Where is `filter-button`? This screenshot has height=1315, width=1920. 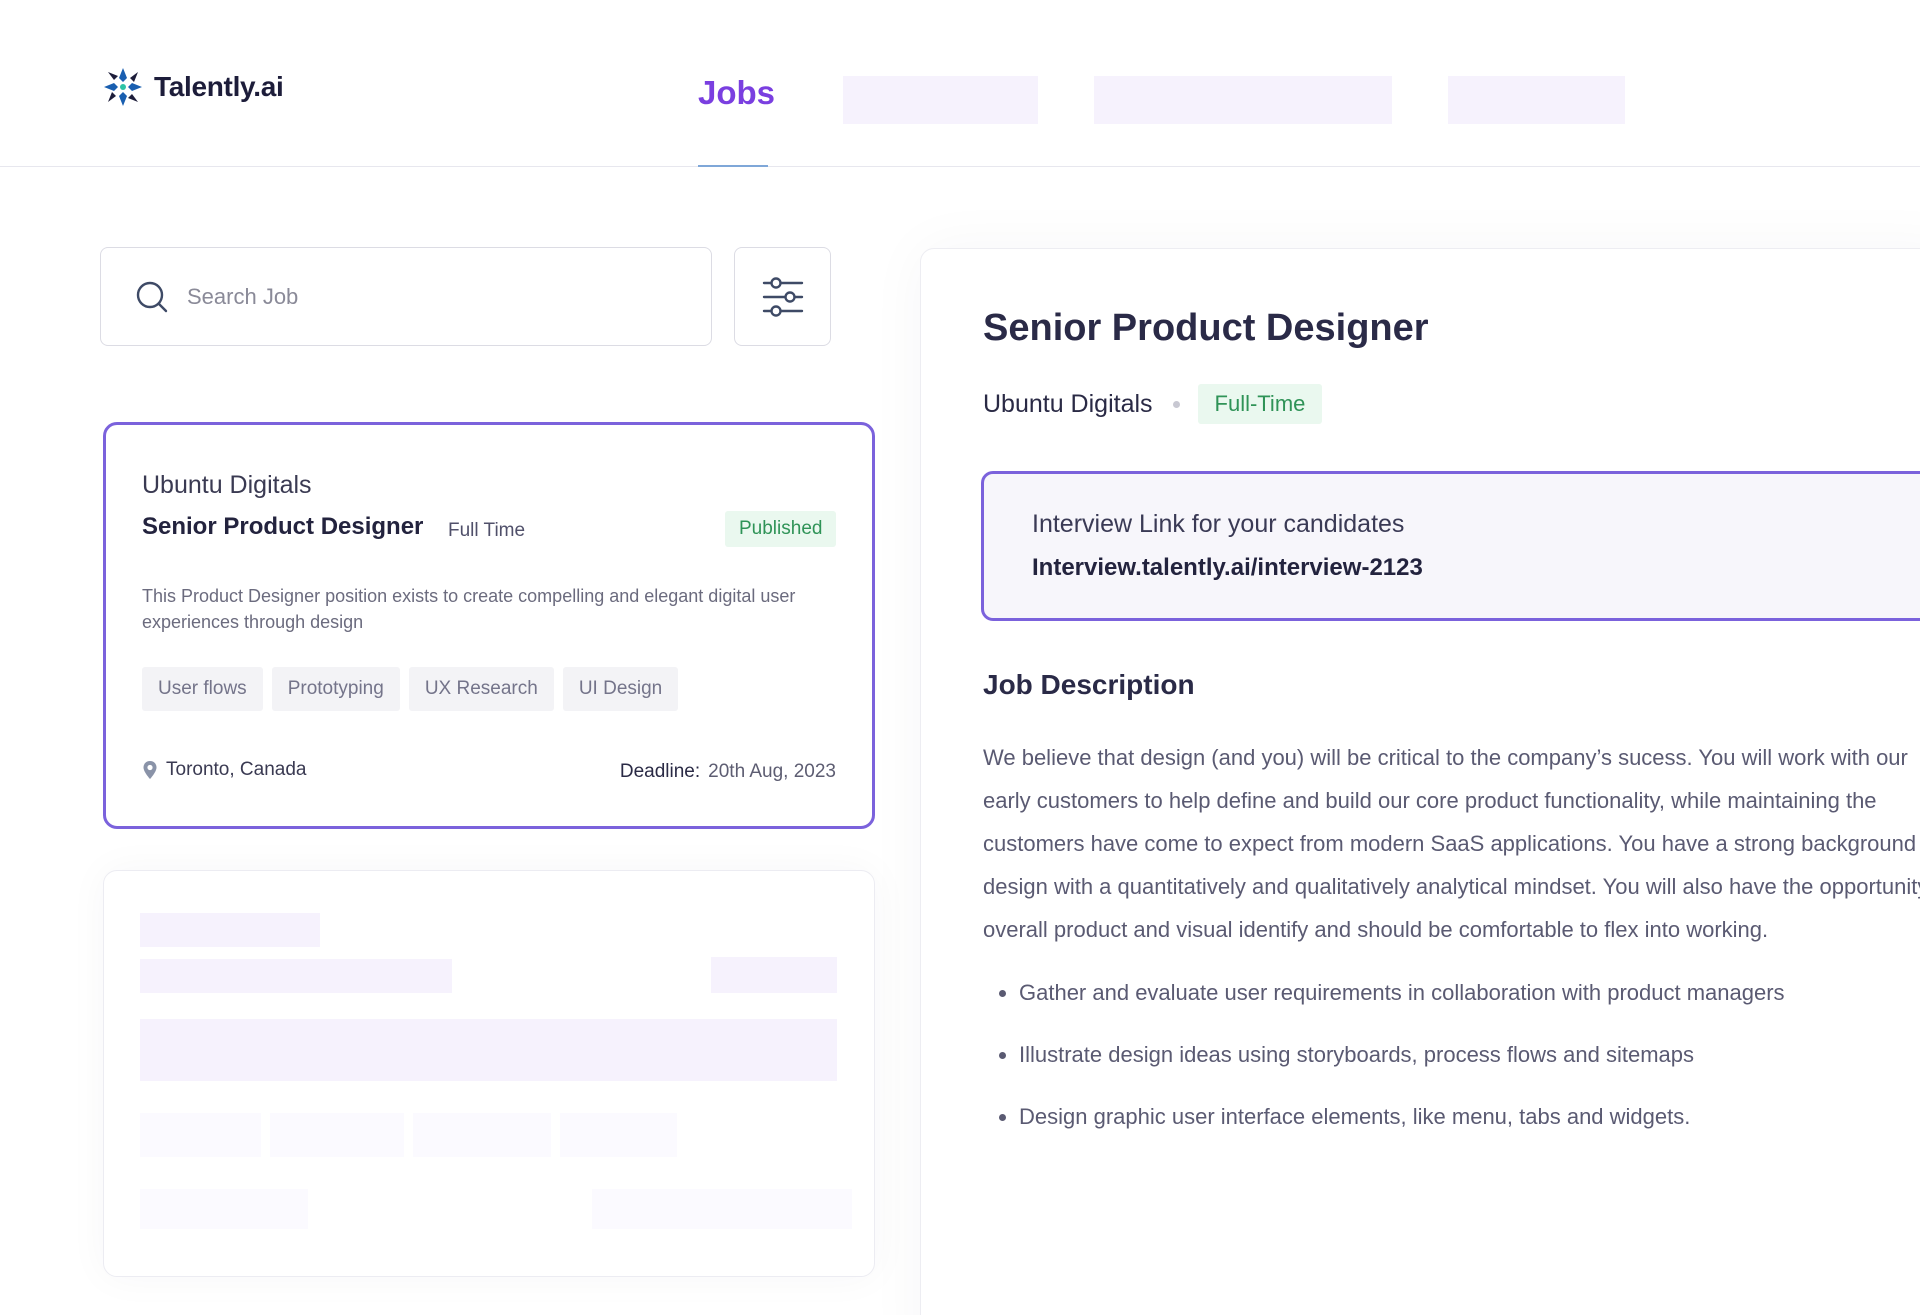
filter-button is located at coordinates (782, 296).